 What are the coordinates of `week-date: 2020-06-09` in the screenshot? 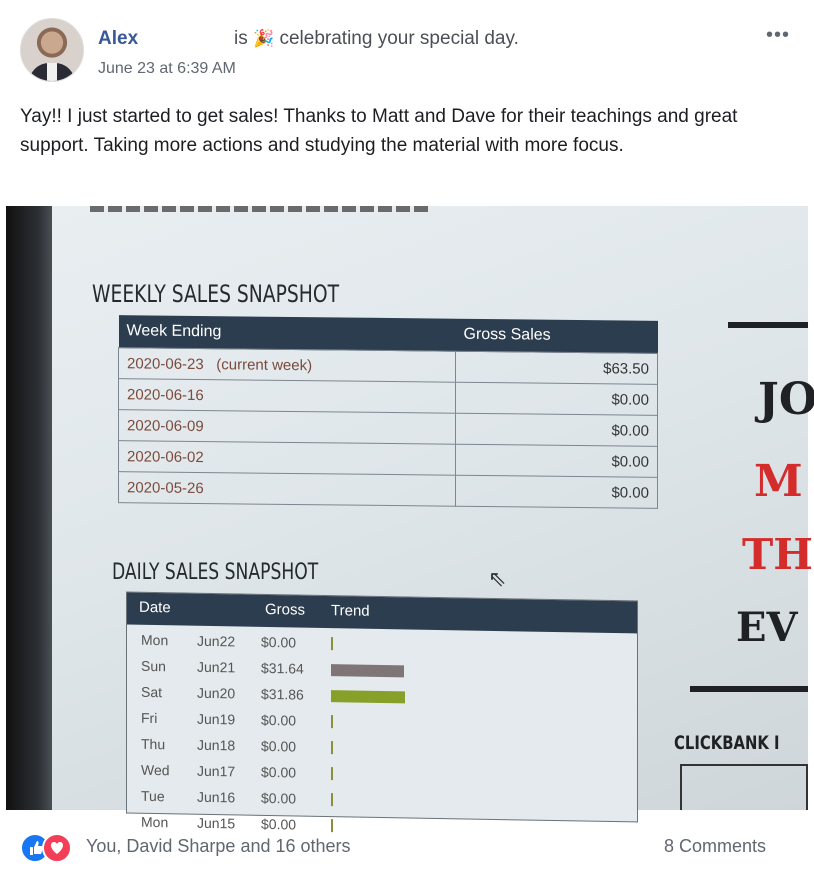 It's located at (287, 427).